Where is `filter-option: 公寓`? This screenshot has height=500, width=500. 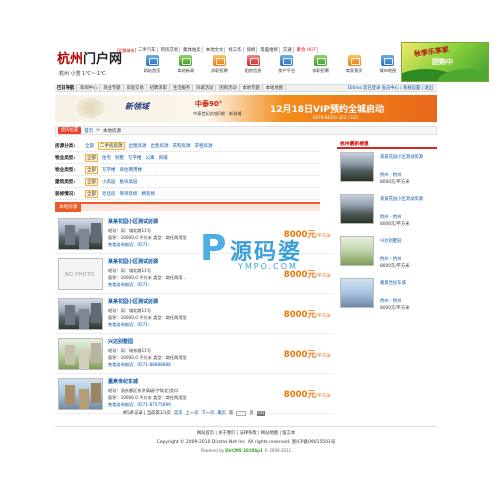 filter-option: 公寓 is located at coordinates (150, 158).